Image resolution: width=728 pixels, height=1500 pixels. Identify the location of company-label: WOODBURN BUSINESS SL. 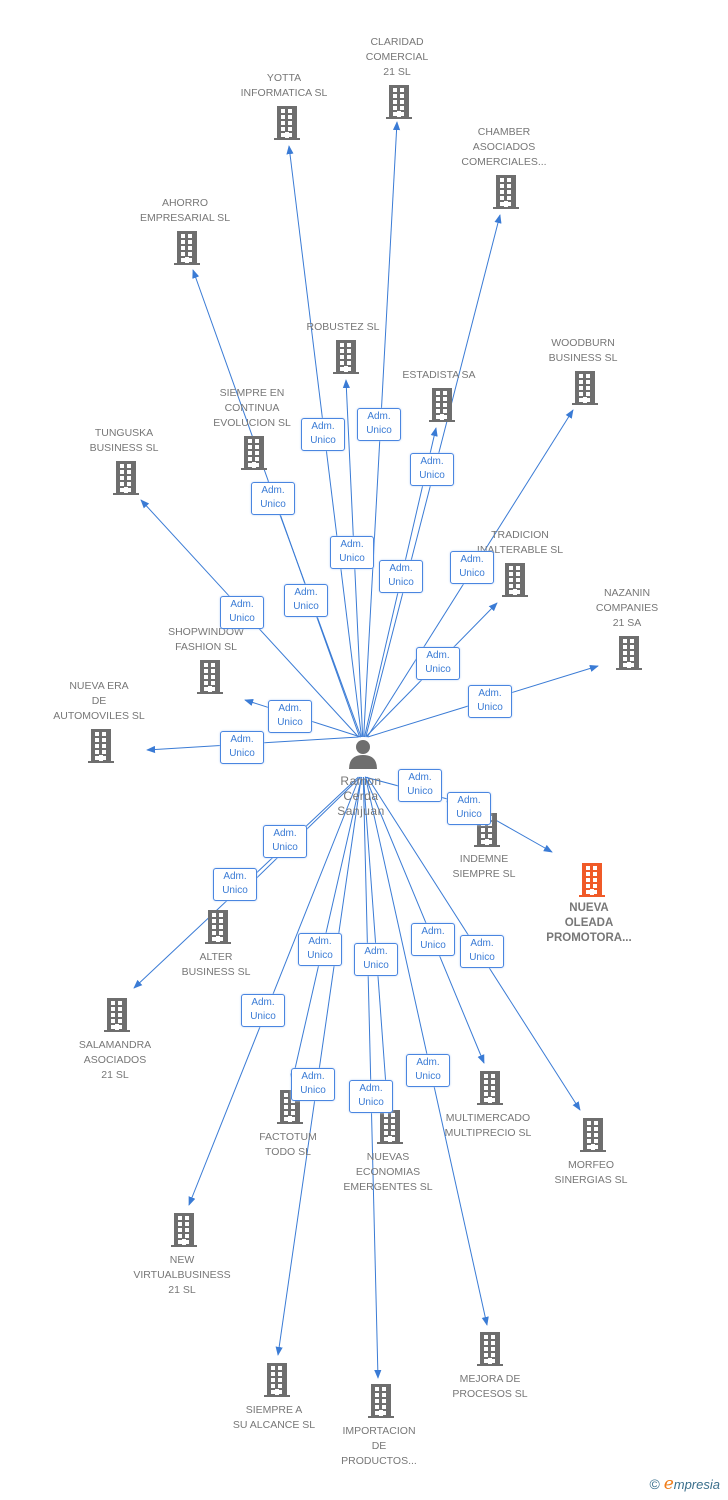
(583, 351).